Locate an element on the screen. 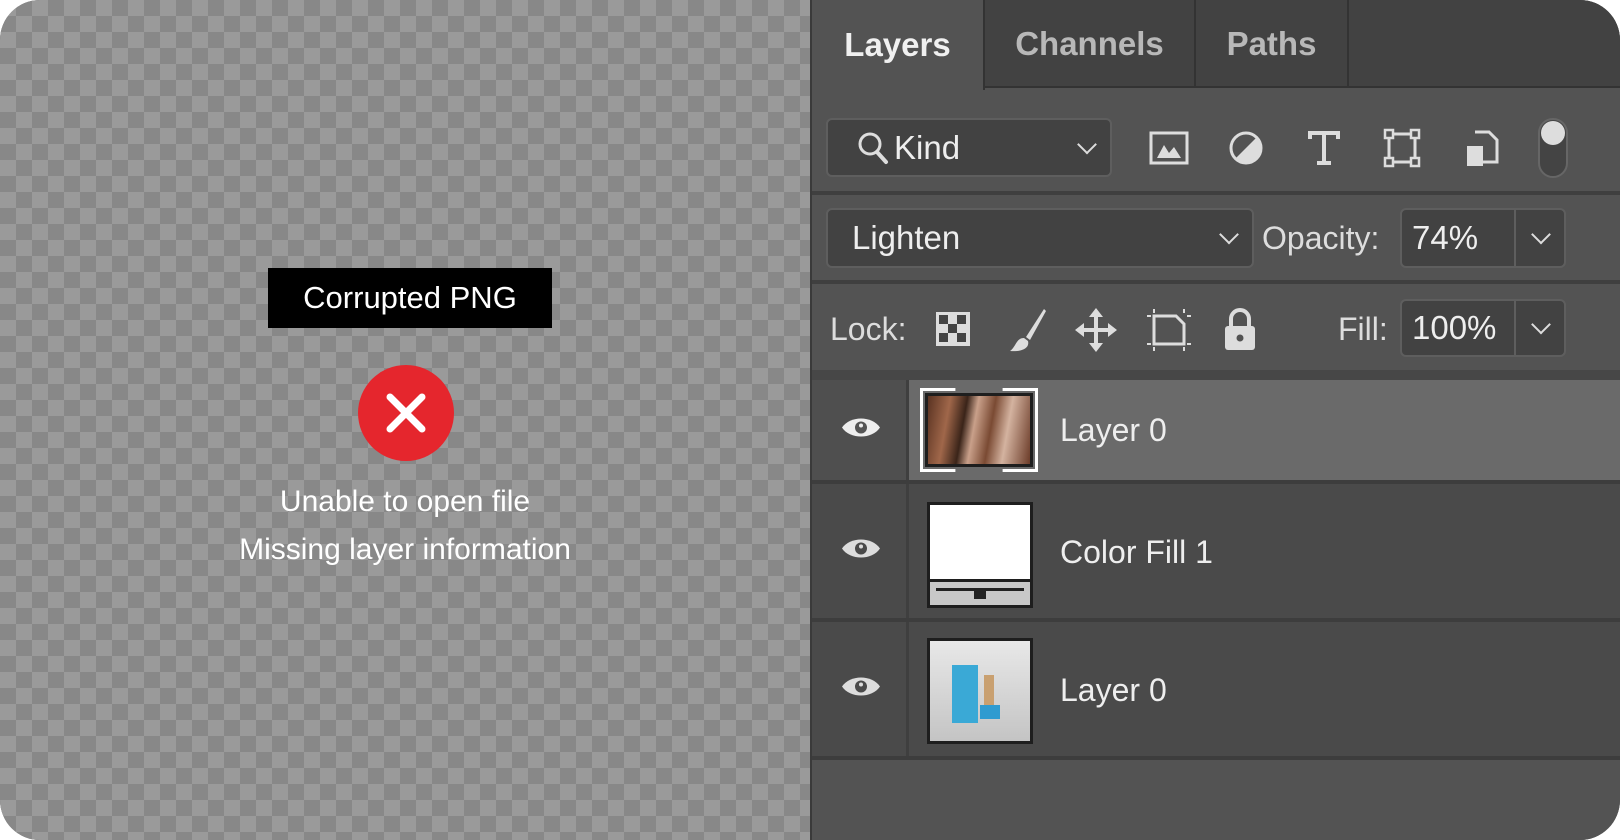 The image size is (1620, 840). x-circle-icon is located at coordinates (406, 413).